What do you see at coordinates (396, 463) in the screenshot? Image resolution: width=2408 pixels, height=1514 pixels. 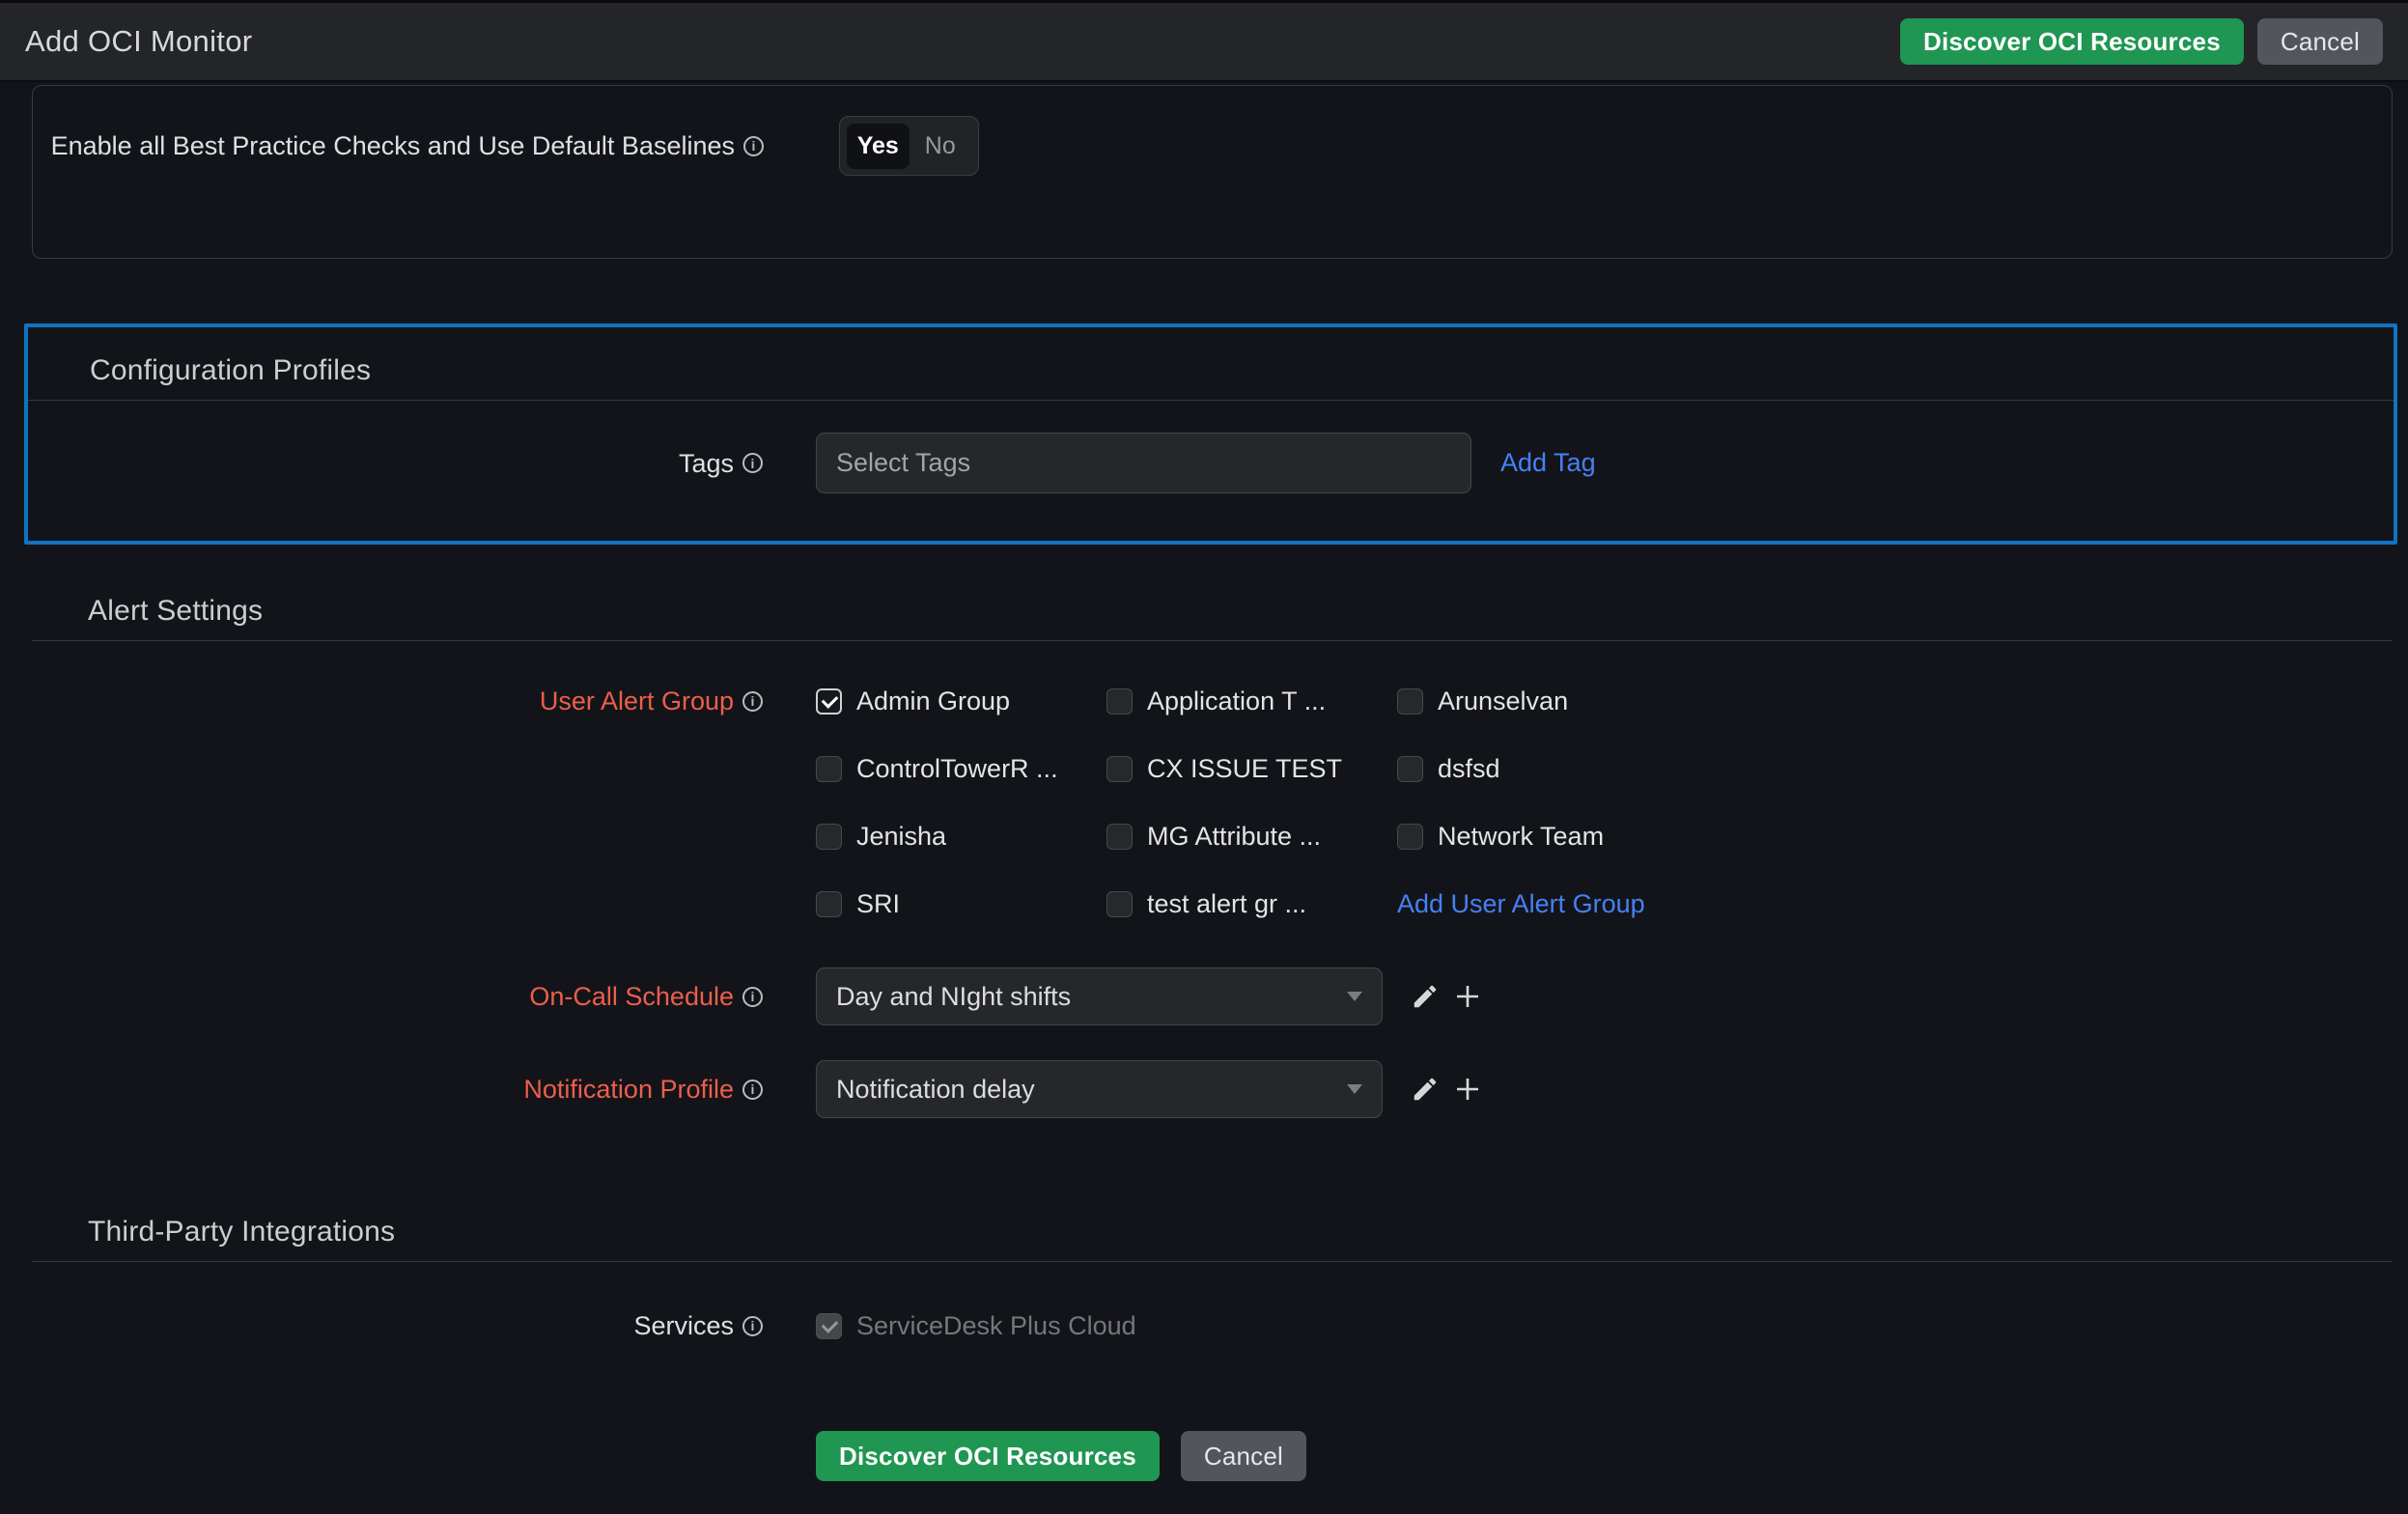 I see `tags-label-cell: Tags i` at bounding box center [396, 463].